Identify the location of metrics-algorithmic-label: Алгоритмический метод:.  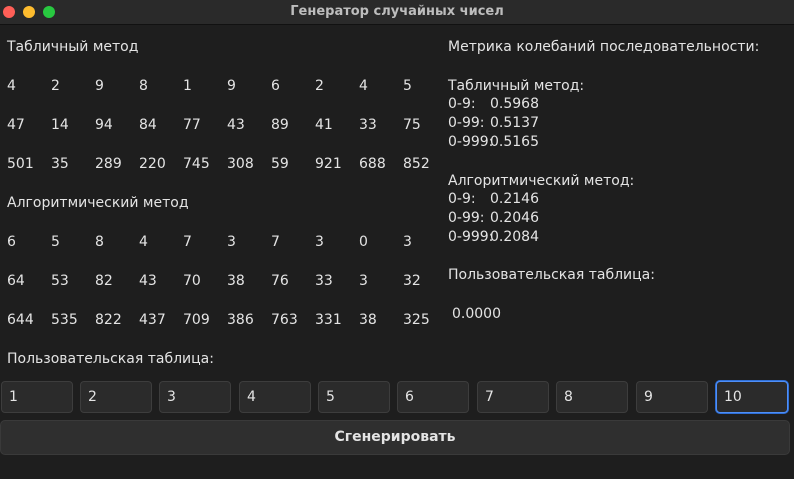
(541, 181).